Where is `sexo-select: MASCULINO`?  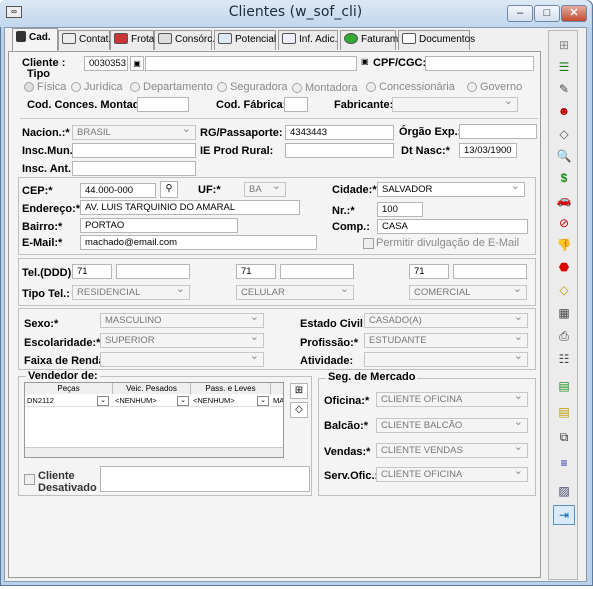
sexo-select: MASCULINO is located at coordinates (182, 320).